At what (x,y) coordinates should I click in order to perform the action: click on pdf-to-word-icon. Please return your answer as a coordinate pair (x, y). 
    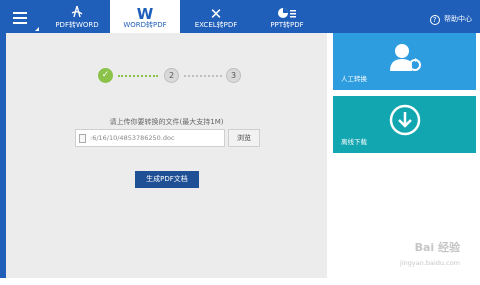
    Looking at the image, I should click on (77, 10).